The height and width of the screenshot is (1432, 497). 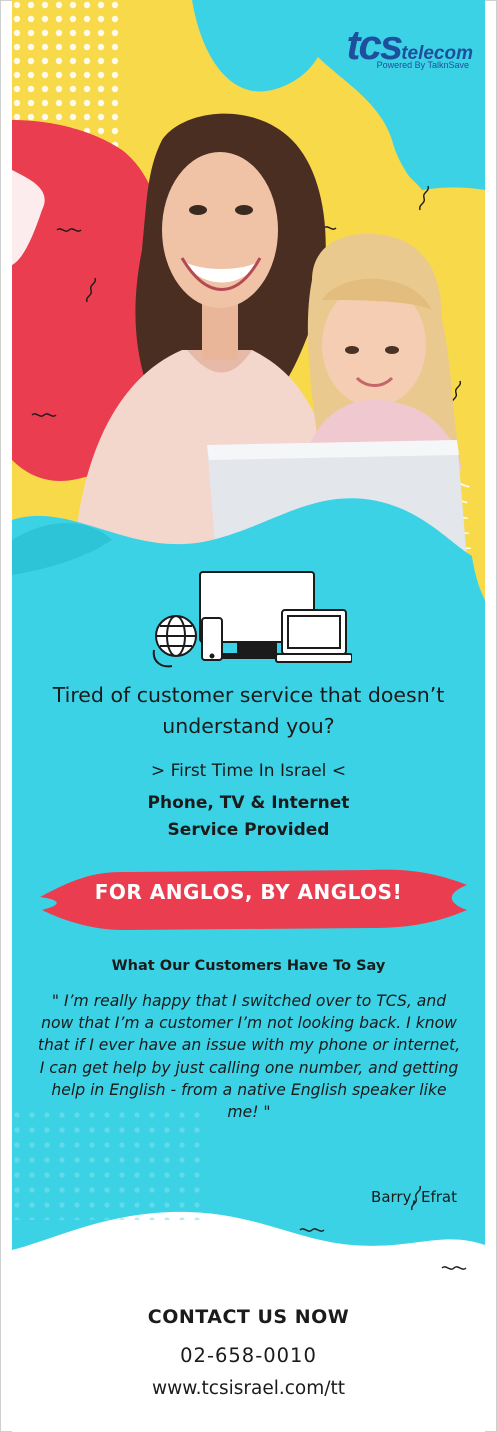 What do you see at coordinates (414, 1197) in the screenshot?
I see `testimonial-author: Barry, Efrat` at bounding box center [414, 1197].